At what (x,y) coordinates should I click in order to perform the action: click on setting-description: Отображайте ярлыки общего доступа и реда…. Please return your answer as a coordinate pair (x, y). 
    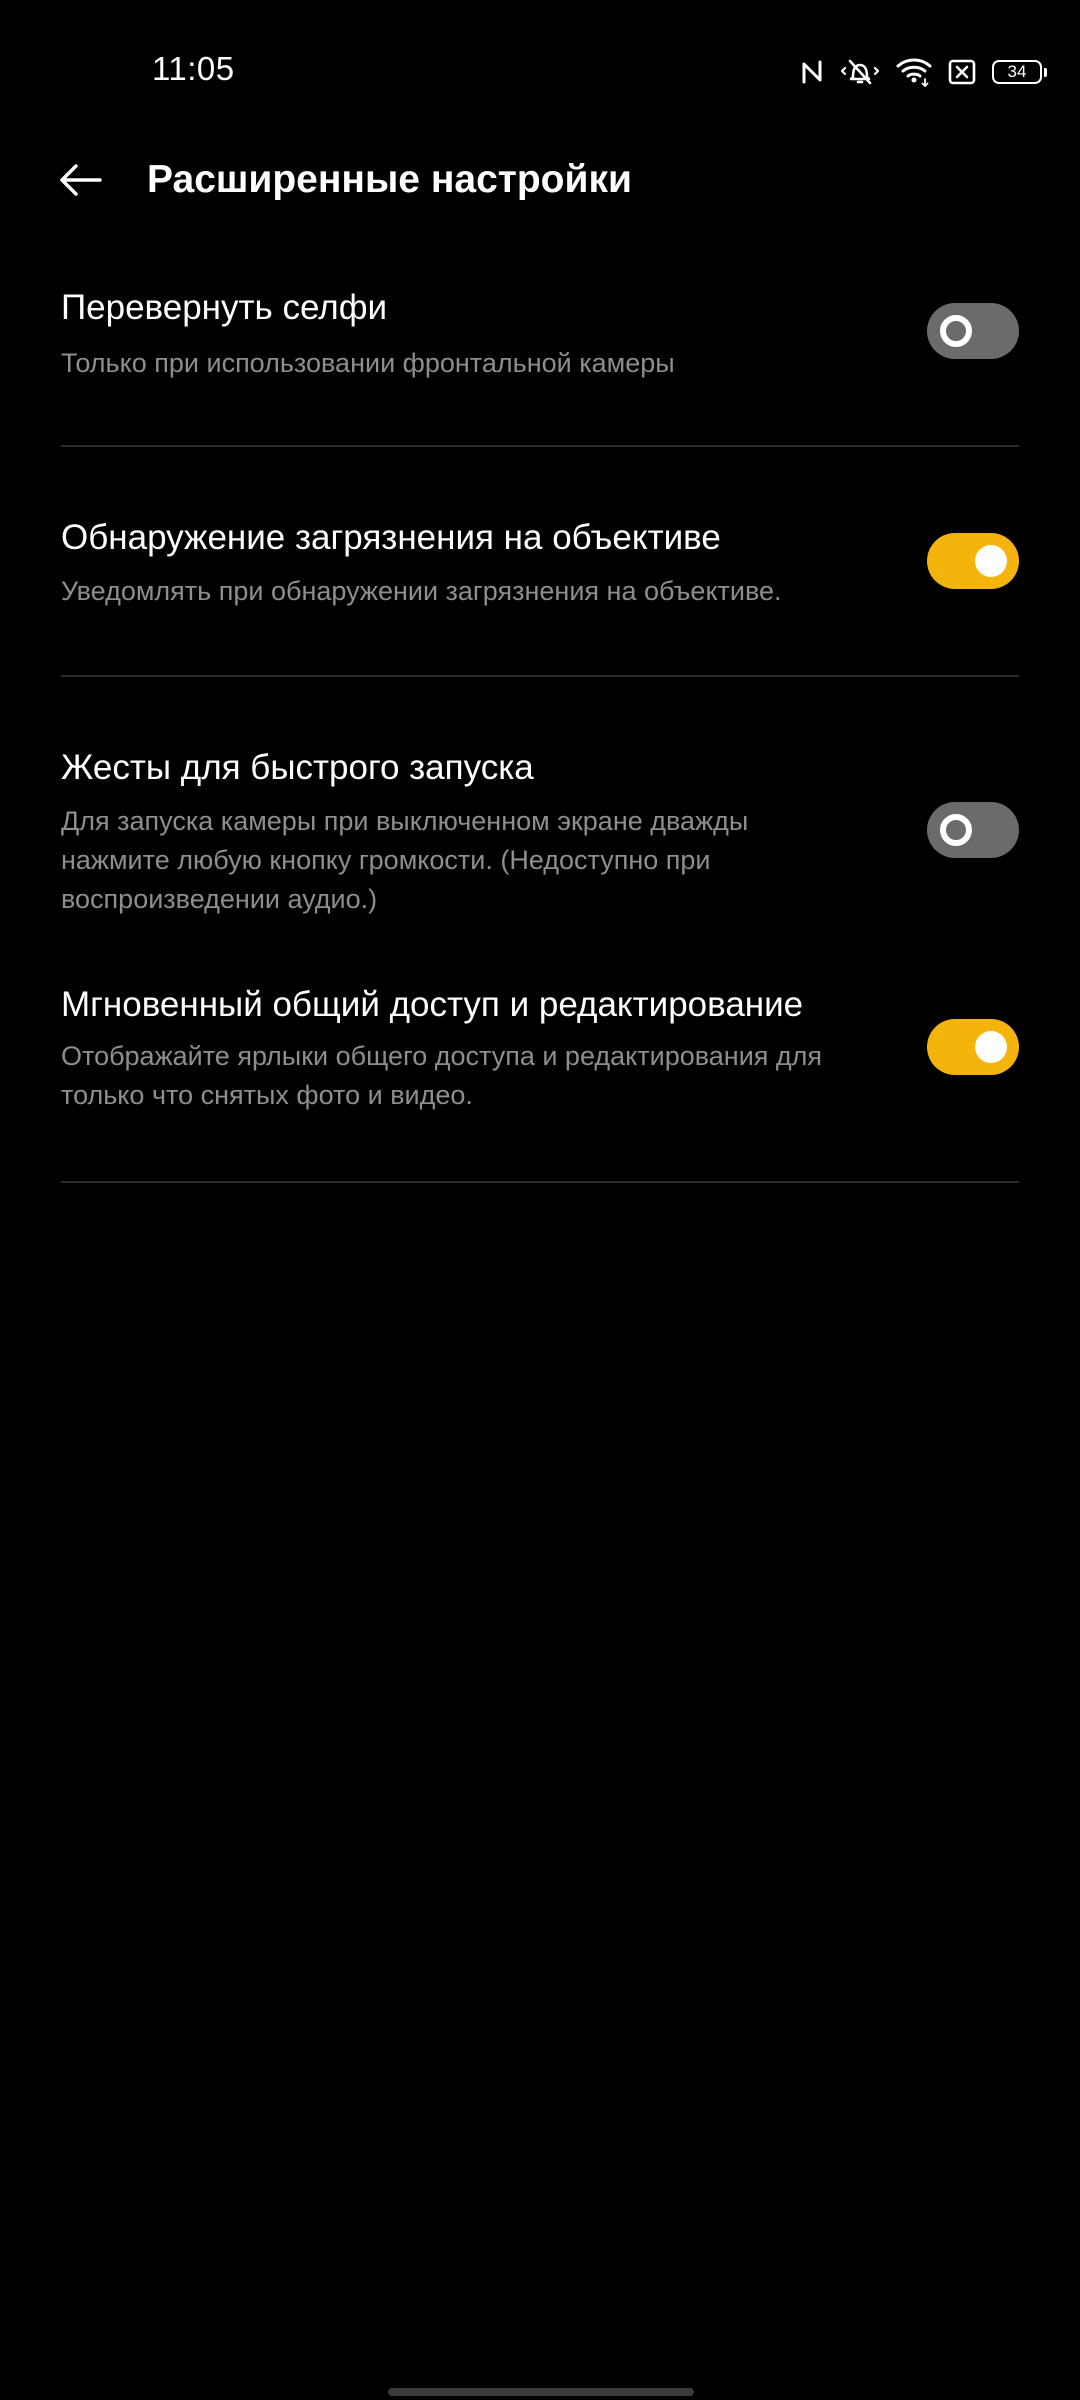
    Looking at the image, I should click on (442, 1075).